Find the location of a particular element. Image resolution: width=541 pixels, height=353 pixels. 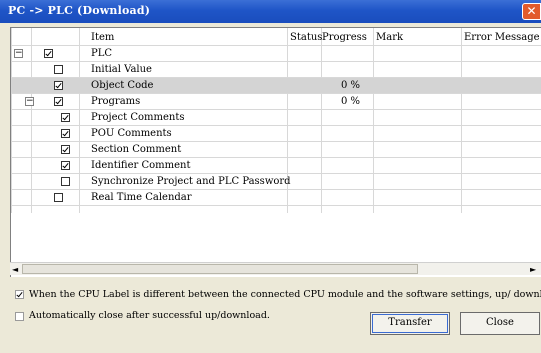

header-error-message: Error Message is located at coordinates (502, 38).